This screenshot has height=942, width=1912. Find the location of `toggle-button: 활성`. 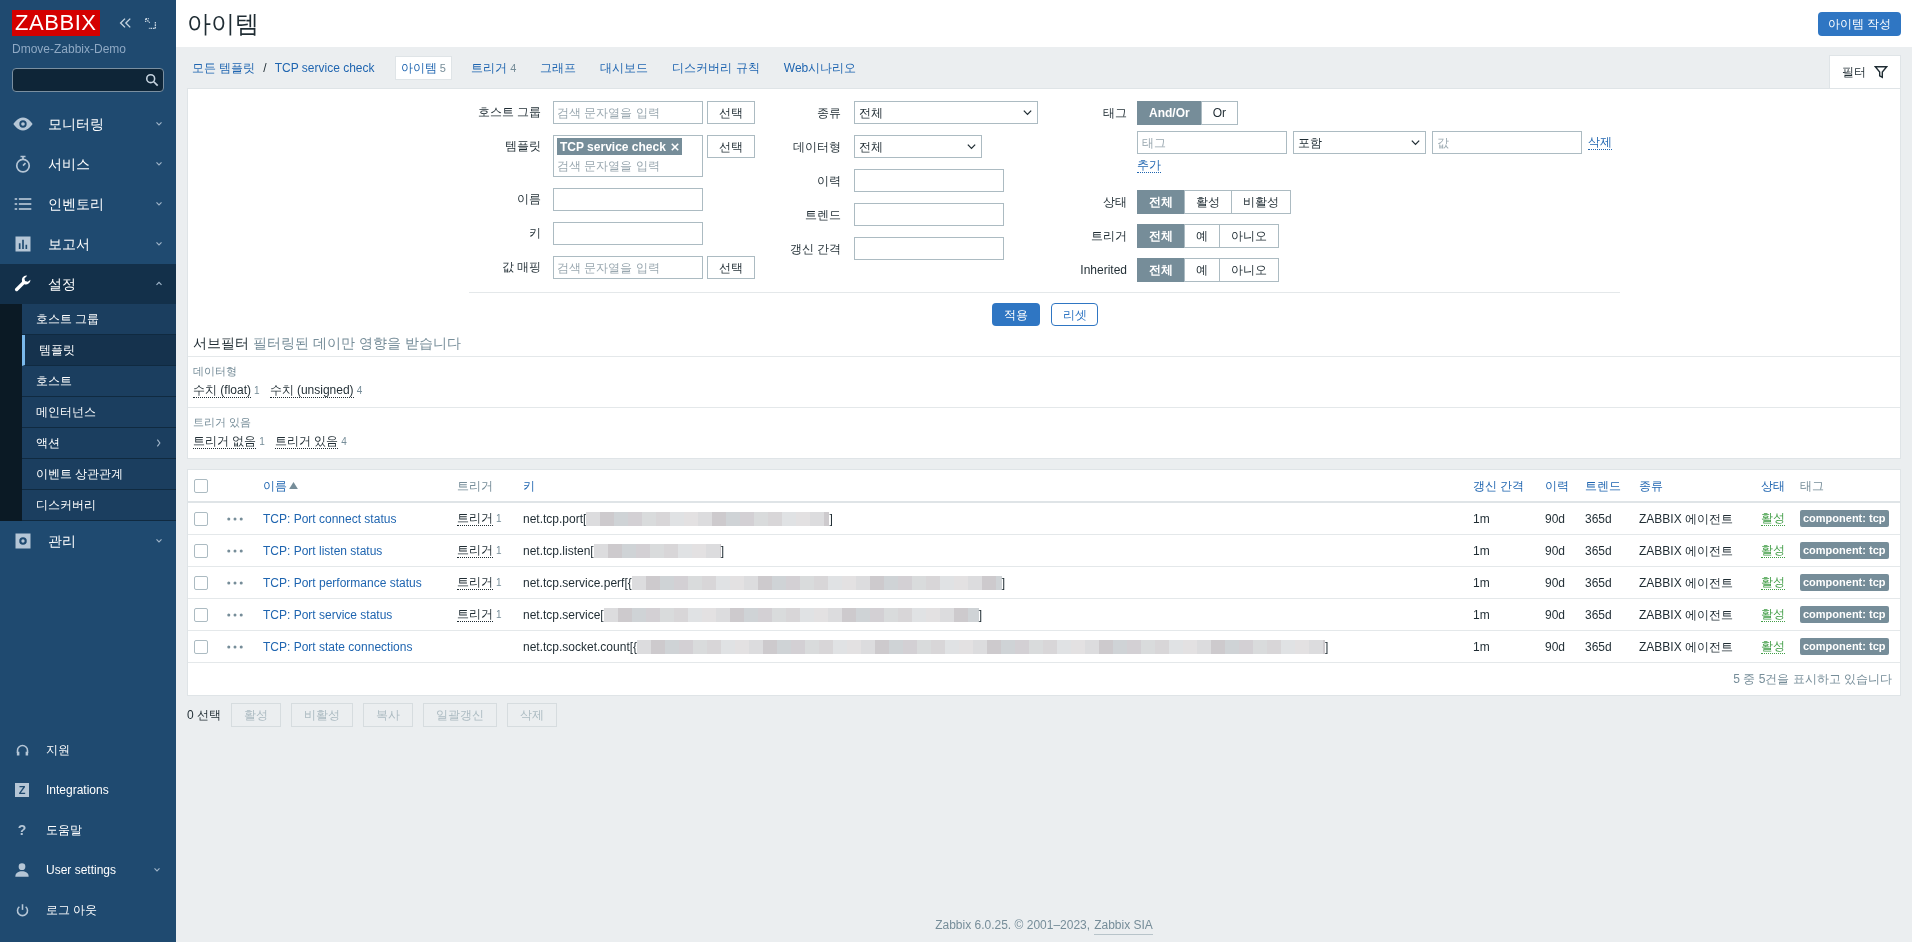

toggle-button: 활성 is located at coordinates (1208, 202).